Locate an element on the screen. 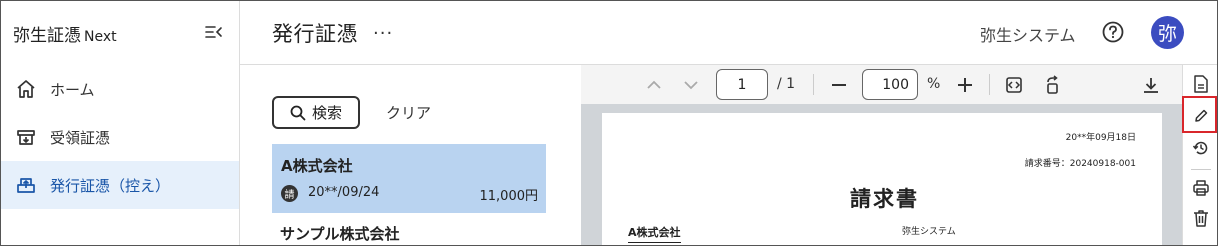 Image resolution: width=1218 pixels, height=246 pixels. history-icon is located at coordinates (1201, 148).